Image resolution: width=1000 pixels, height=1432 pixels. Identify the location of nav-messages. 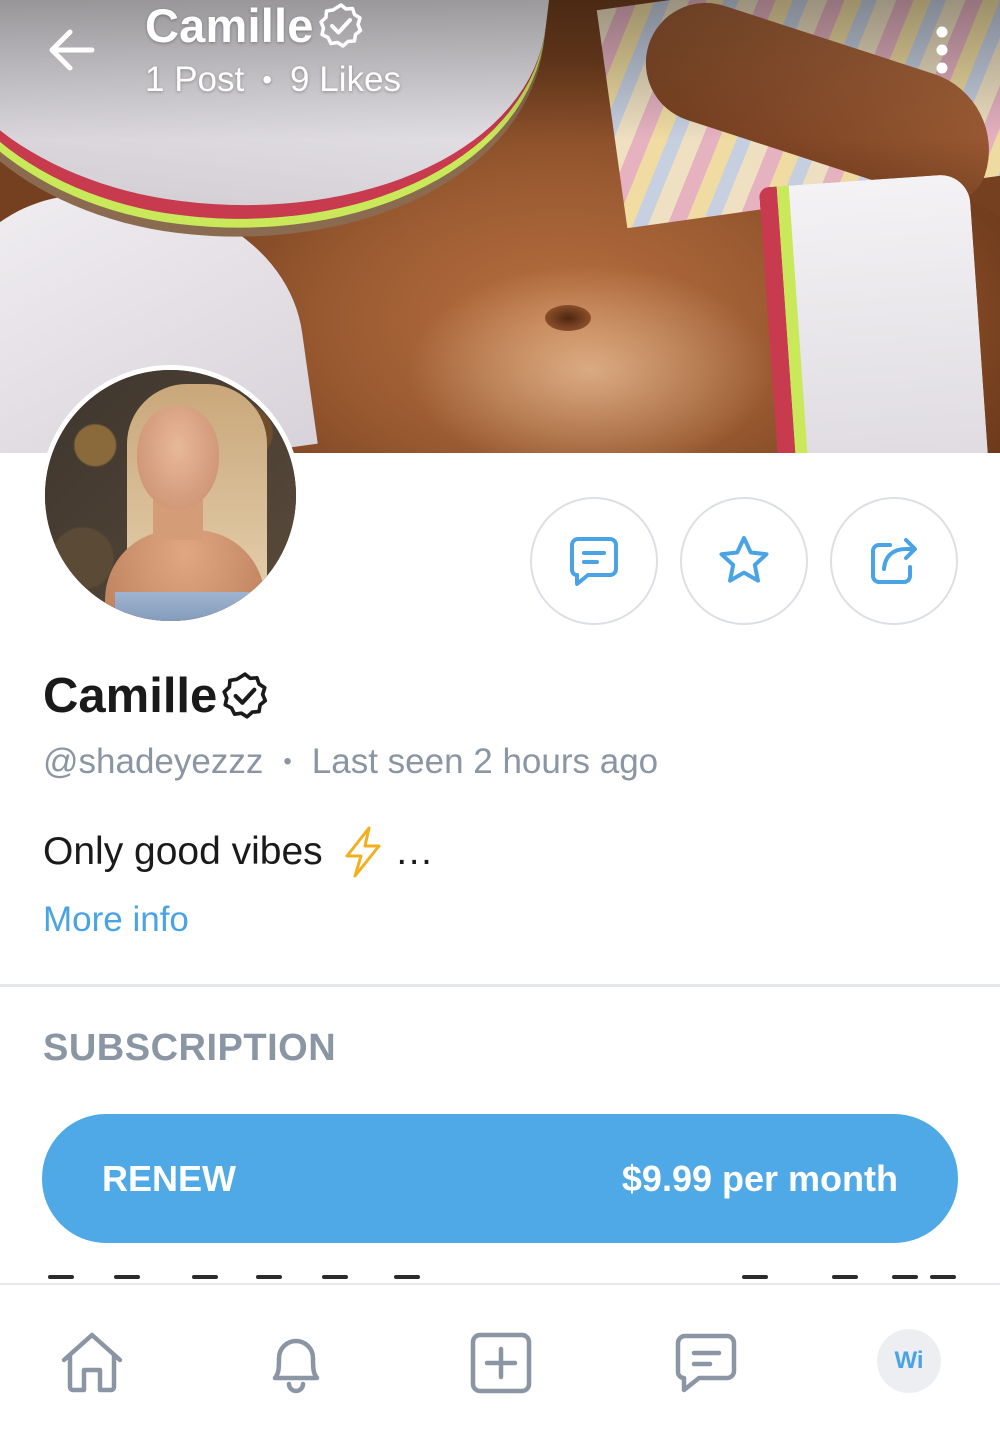
(706, 1363).